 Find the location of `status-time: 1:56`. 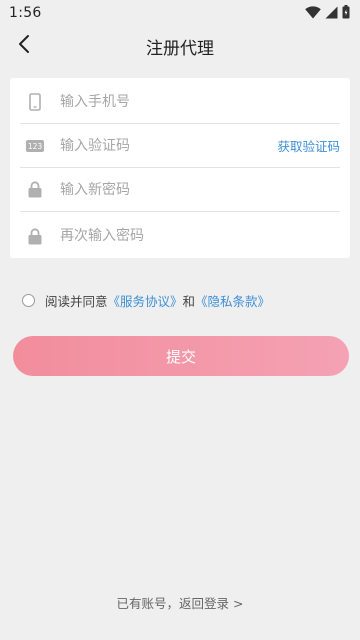

status-time: 1:56 is located at coordinates (25, 13).